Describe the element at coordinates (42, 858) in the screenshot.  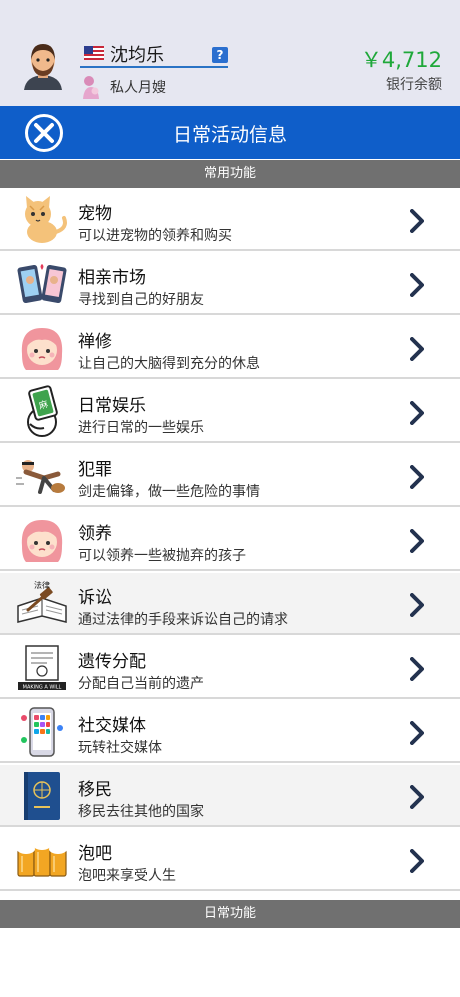
I see `beer-mugs-icon` at that location.